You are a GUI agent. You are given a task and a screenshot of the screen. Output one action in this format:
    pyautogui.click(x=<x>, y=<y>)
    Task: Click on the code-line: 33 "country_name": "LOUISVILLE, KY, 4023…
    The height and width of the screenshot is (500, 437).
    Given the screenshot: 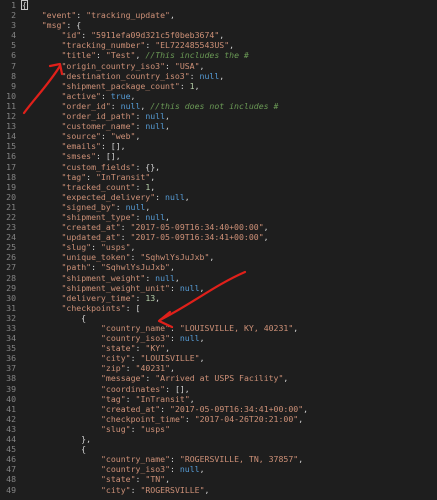 What is the action you would take?
    pyautogui.click(x=221, y=328)
    